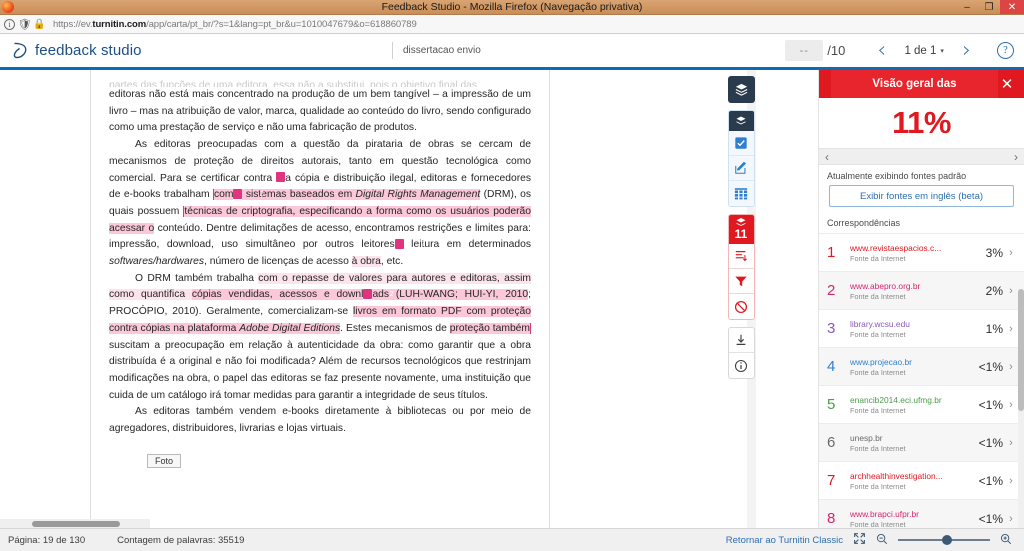  I want to click on paper-selector: 1 de 1 ▾, so click(924, 51).